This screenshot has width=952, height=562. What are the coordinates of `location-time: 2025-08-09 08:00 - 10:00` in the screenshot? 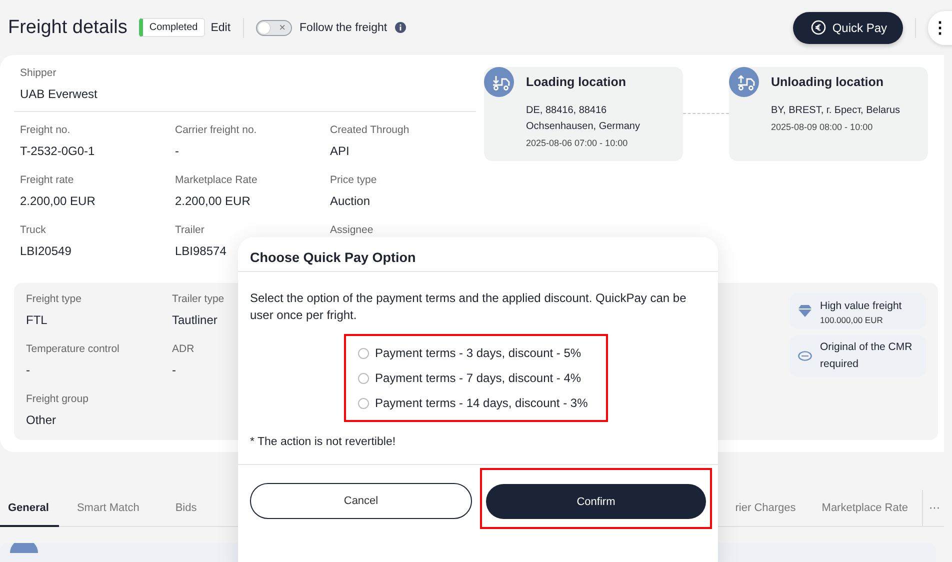 It's located at (822, 127).